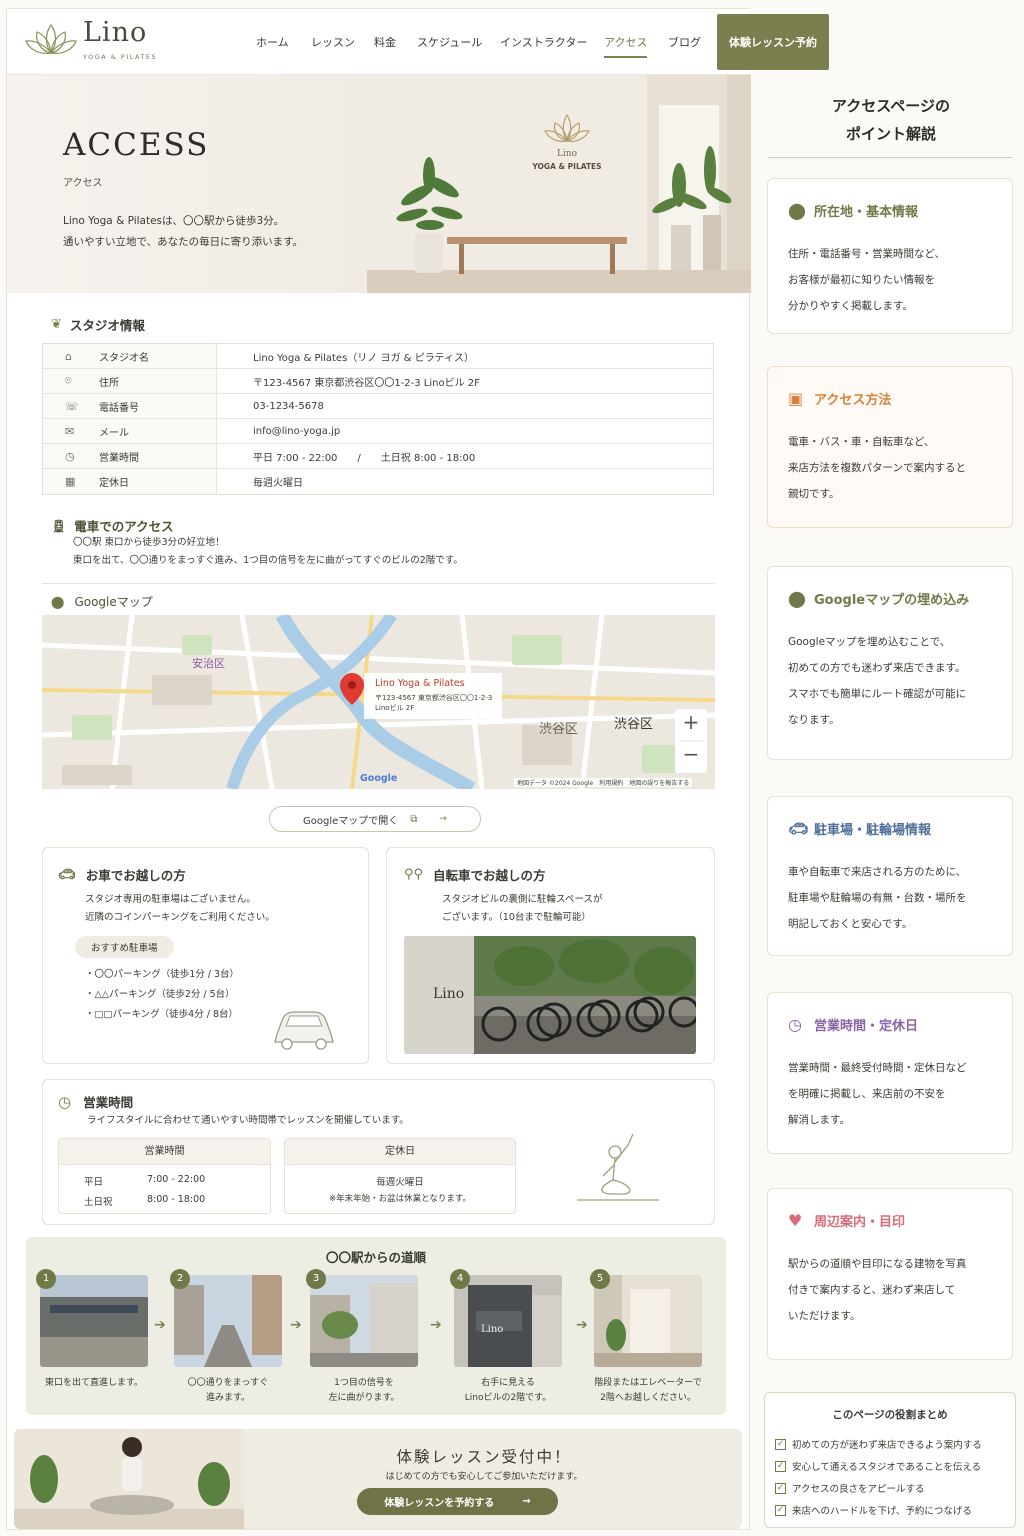 The image size is (1024, 1536). What do you see at coordinates (648, 1383) in the screenshot?
I see `step-caption-line: 階段またはエレベーターで` at bounding box center [648, 1383].